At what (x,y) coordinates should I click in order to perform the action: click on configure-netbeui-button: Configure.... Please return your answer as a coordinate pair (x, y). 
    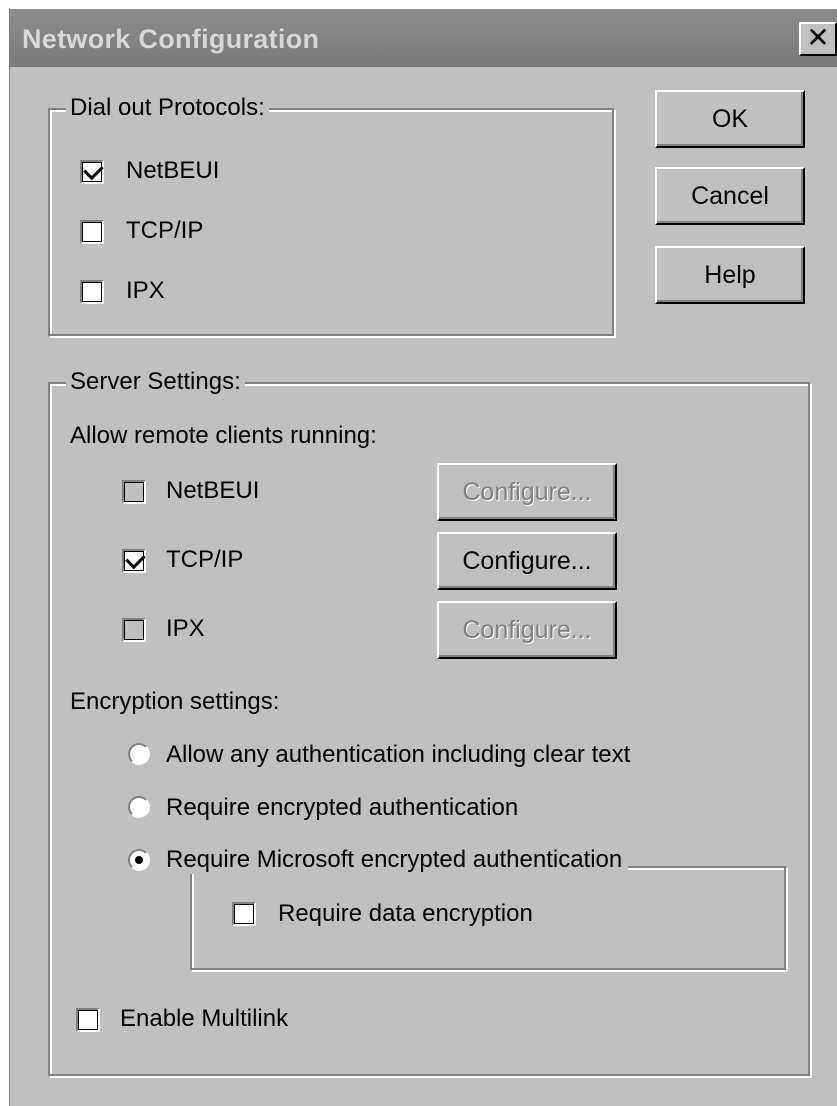
    Looking at the image, I should click on (527, 492).